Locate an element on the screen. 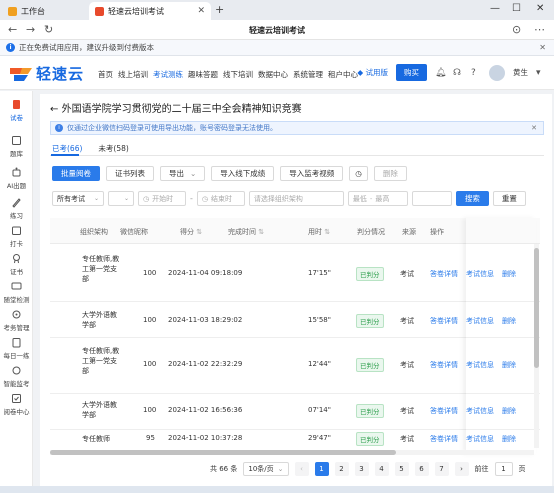 The width and height of the screenshot is (554, 493). close-tab-icon: ✕ is located at coordinates (201, 11).